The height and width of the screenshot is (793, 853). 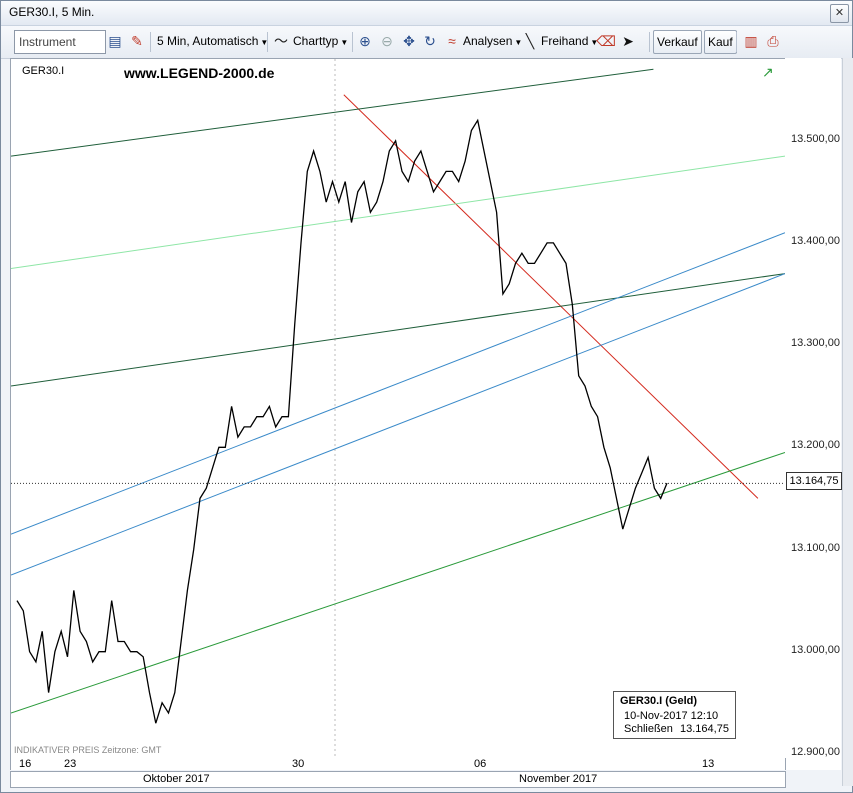 I want to click on title-bar: GER30.I, 5 Min. ✕, so click(x=426, y=13).